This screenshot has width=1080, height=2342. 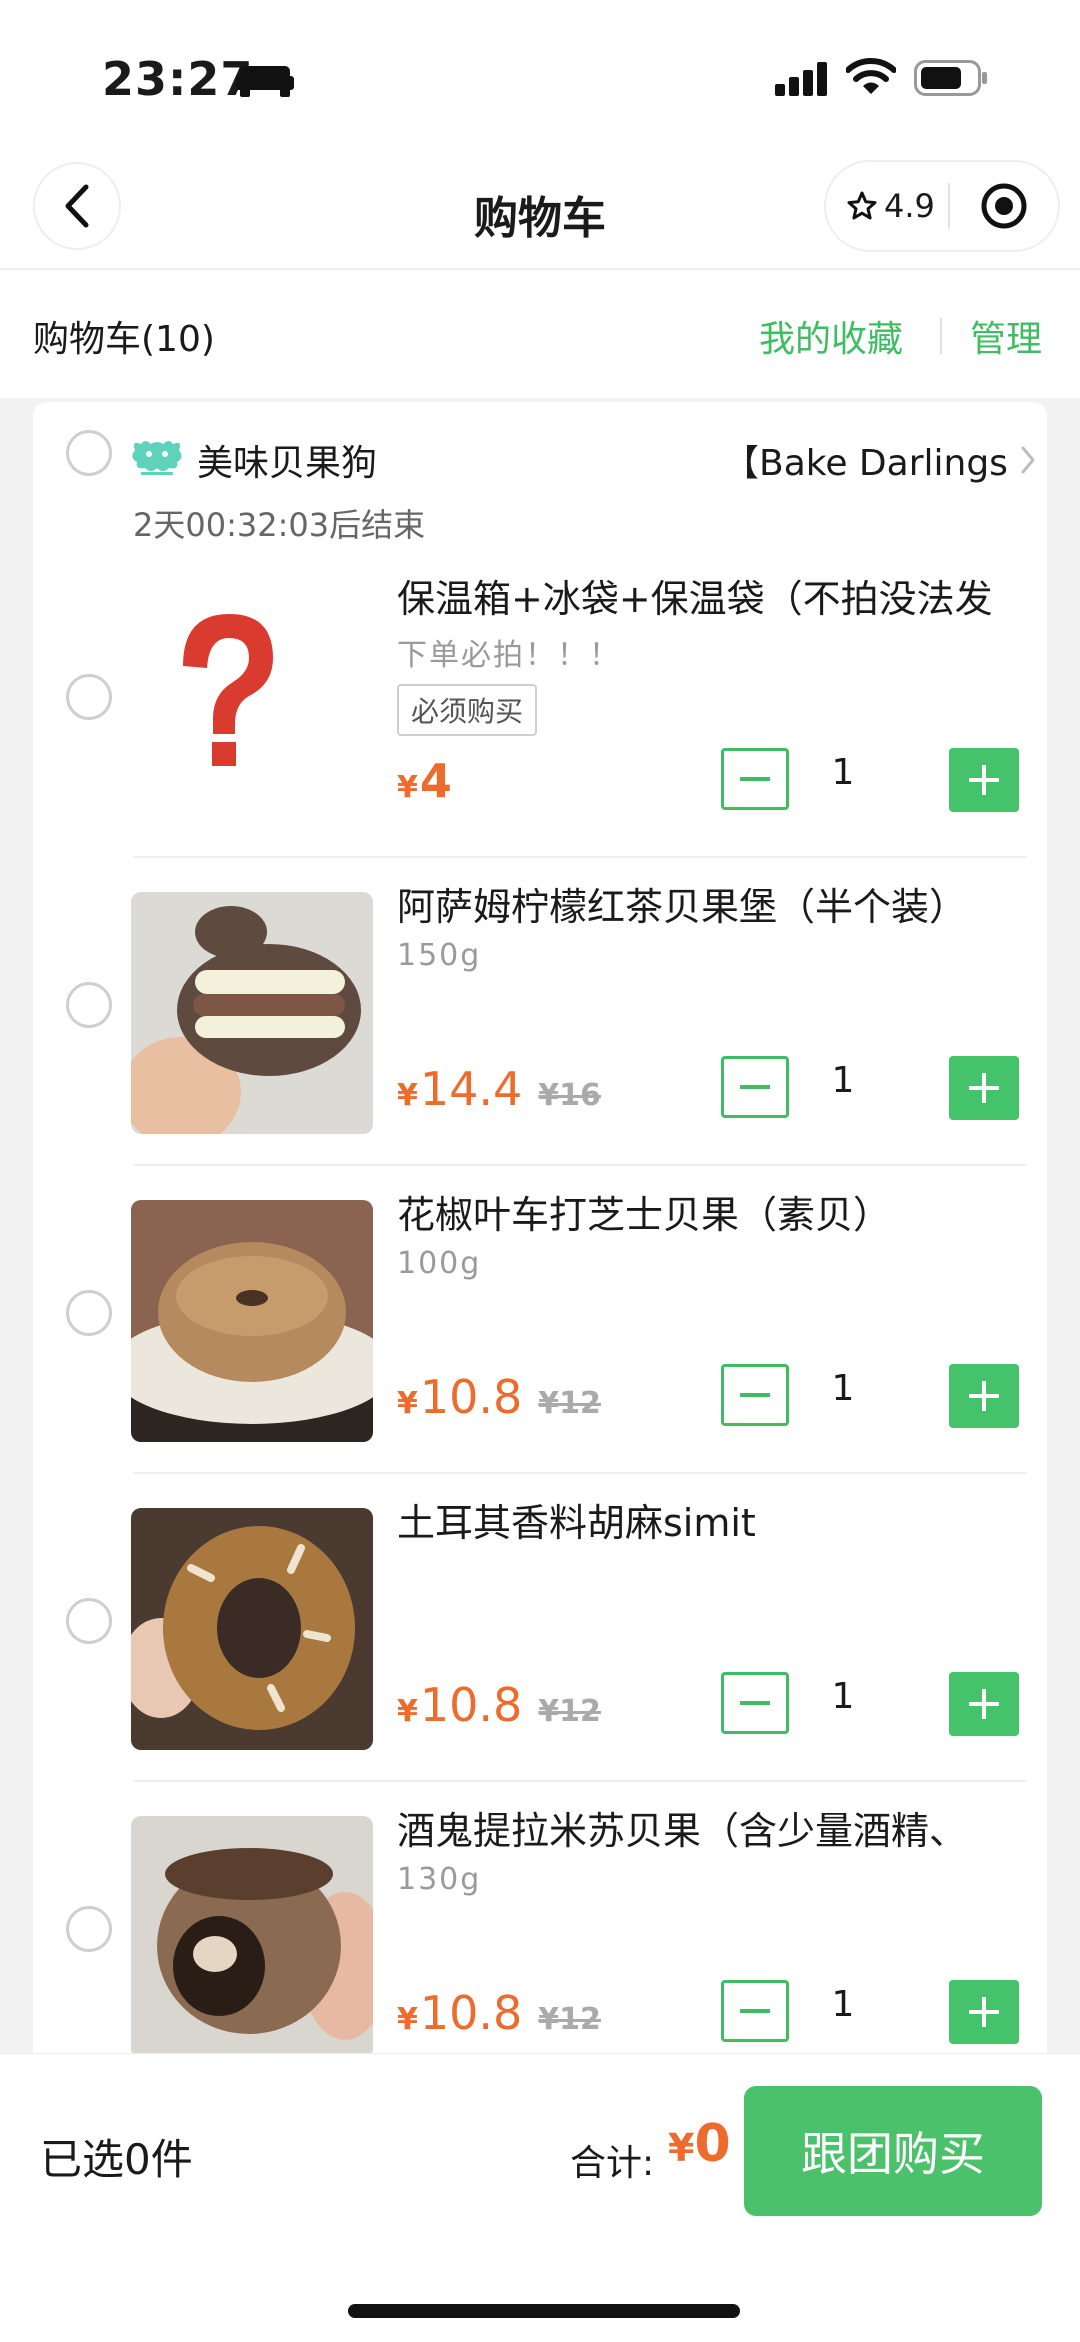 What do you see at coordinates (228, 690) in the screenshot?
I see `question-mark-icon` at bounding box center [228, 690].